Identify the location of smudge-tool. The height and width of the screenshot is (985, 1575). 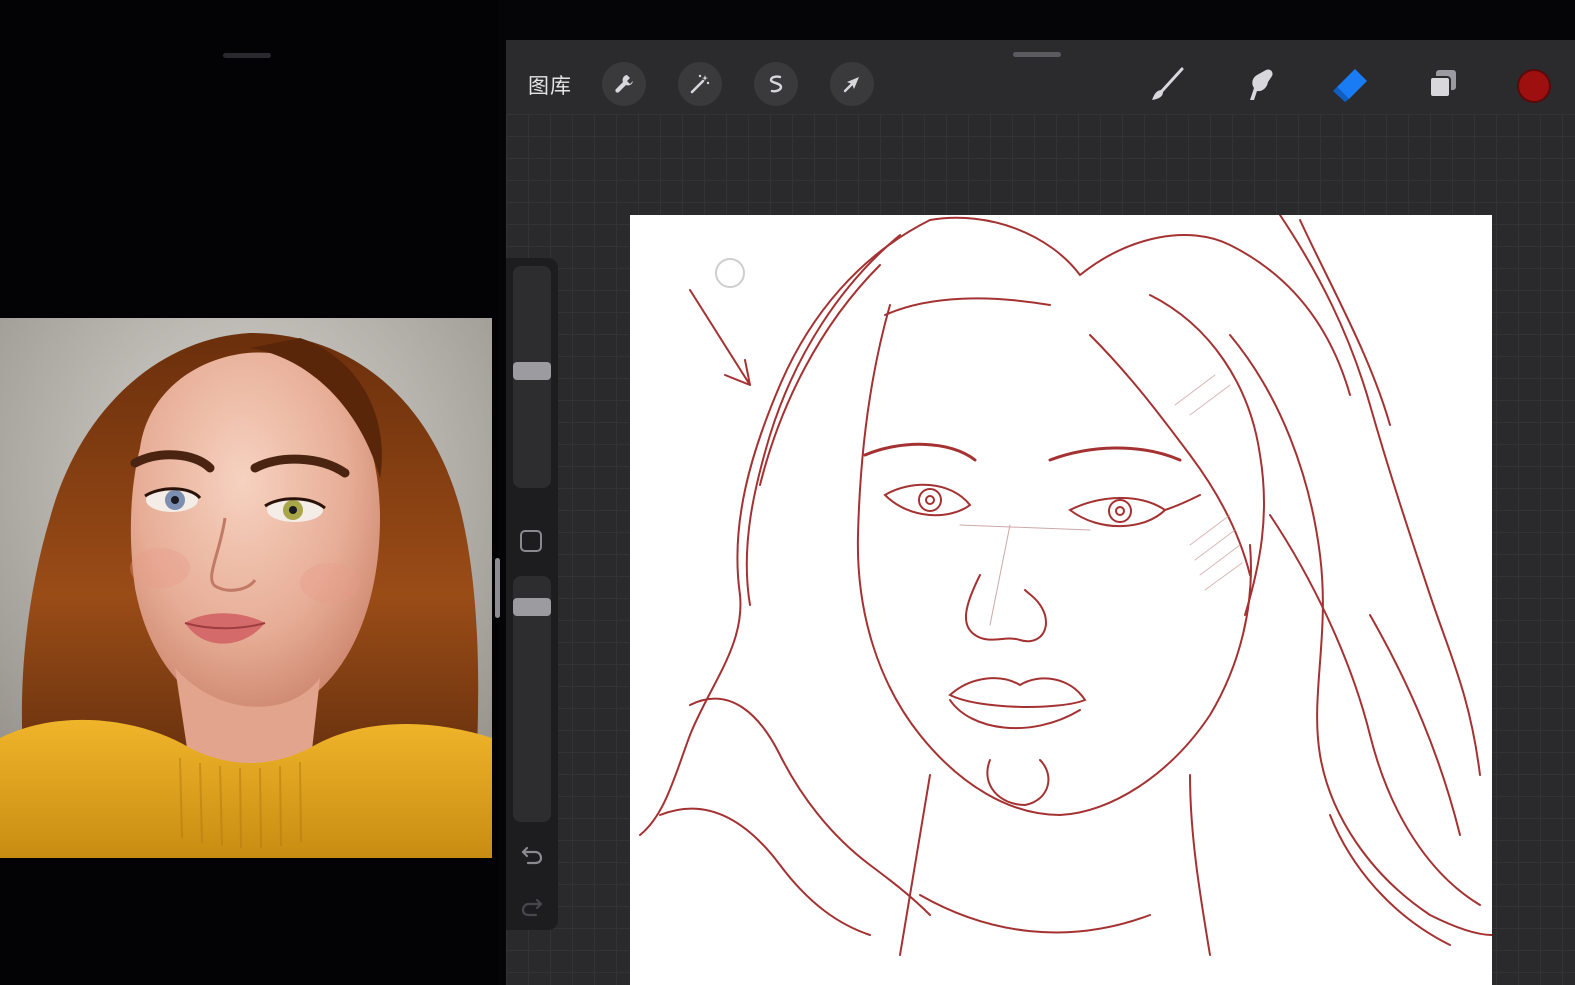
(1260, 84).